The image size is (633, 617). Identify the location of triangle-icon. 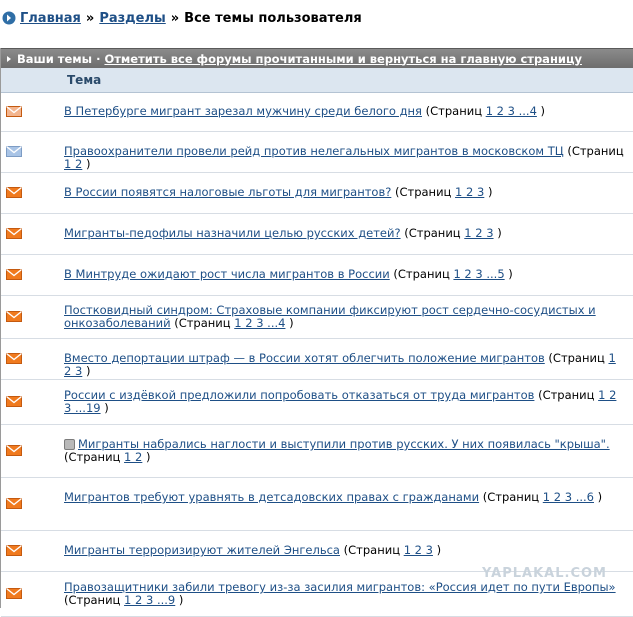
(9, 58).